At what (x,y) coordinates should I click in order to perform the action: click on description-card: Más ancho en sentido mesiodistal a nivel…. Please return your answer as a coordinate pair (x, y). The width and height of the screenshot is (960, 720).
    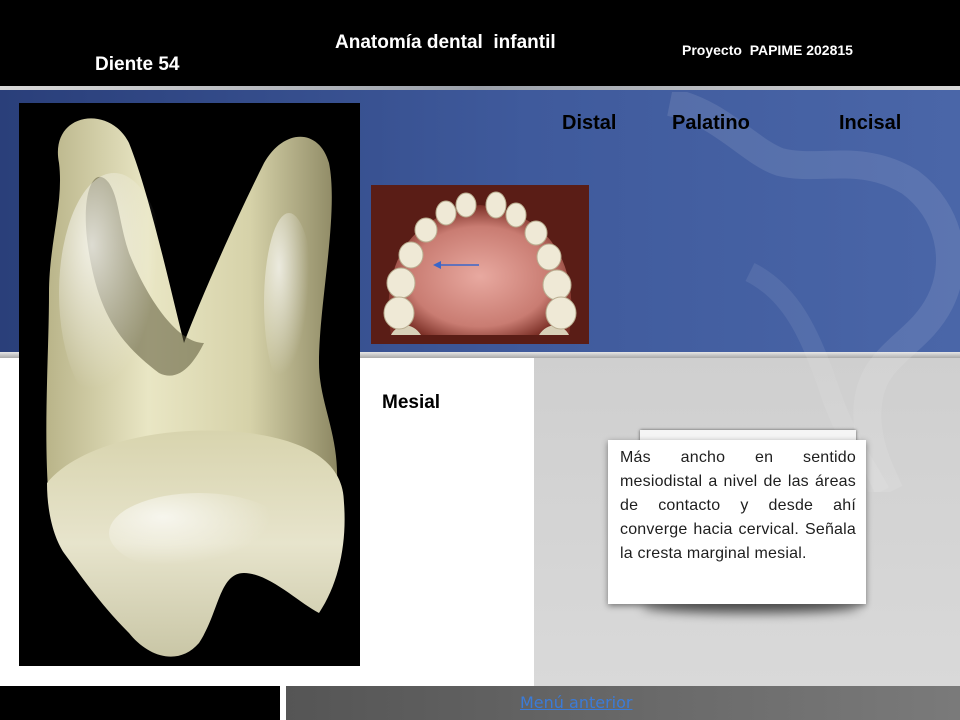
    Looking at the image, I should click on (737, 522).